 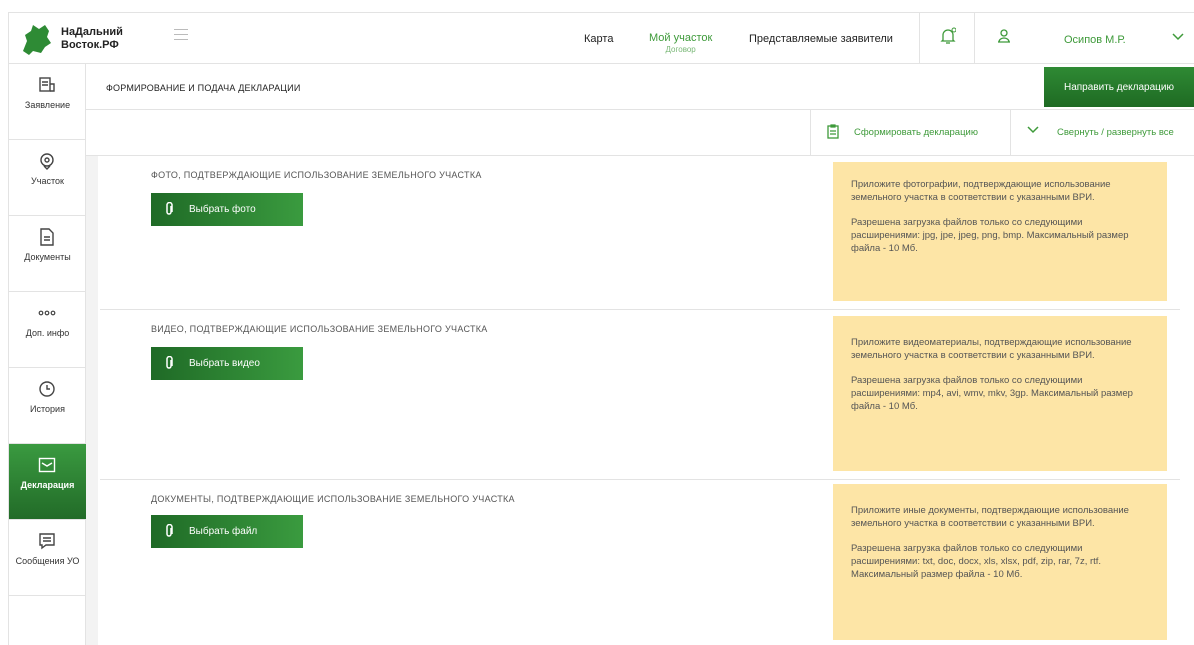 What do you see at coordinates (916, 132) in the screenshot?
I see `form-declaration-label: Сформировать декларацию` at bounding box center [916, 132].